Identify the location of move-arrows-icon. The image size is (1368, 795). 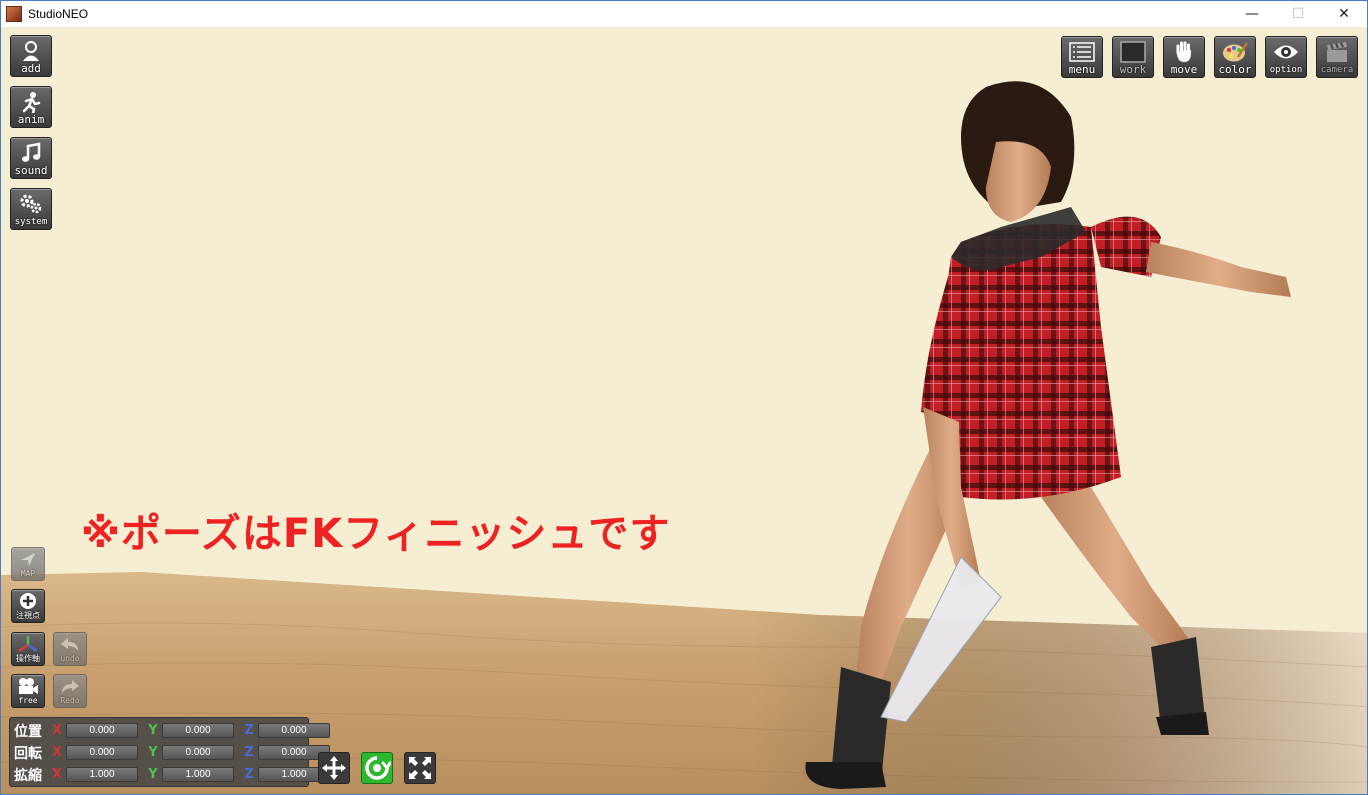
(334, 768).